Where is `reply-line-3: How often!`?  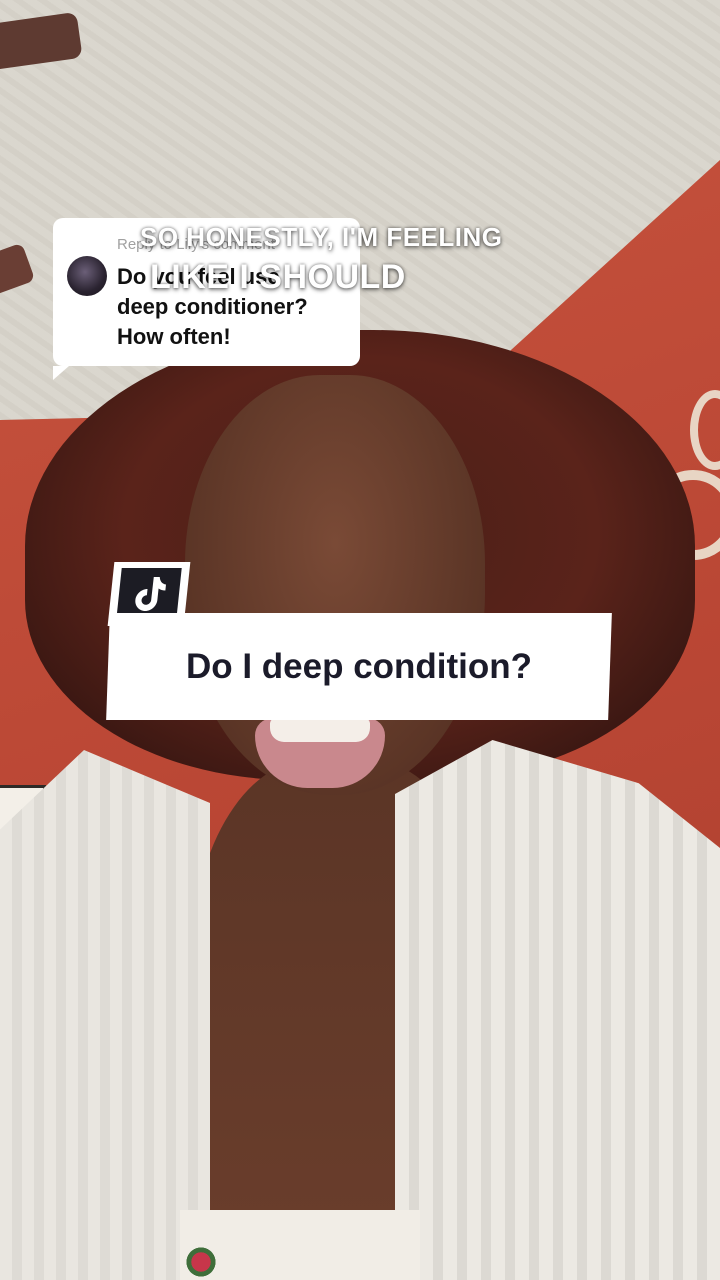 reply-line-3: How often! is located at coordinates (174, 336).